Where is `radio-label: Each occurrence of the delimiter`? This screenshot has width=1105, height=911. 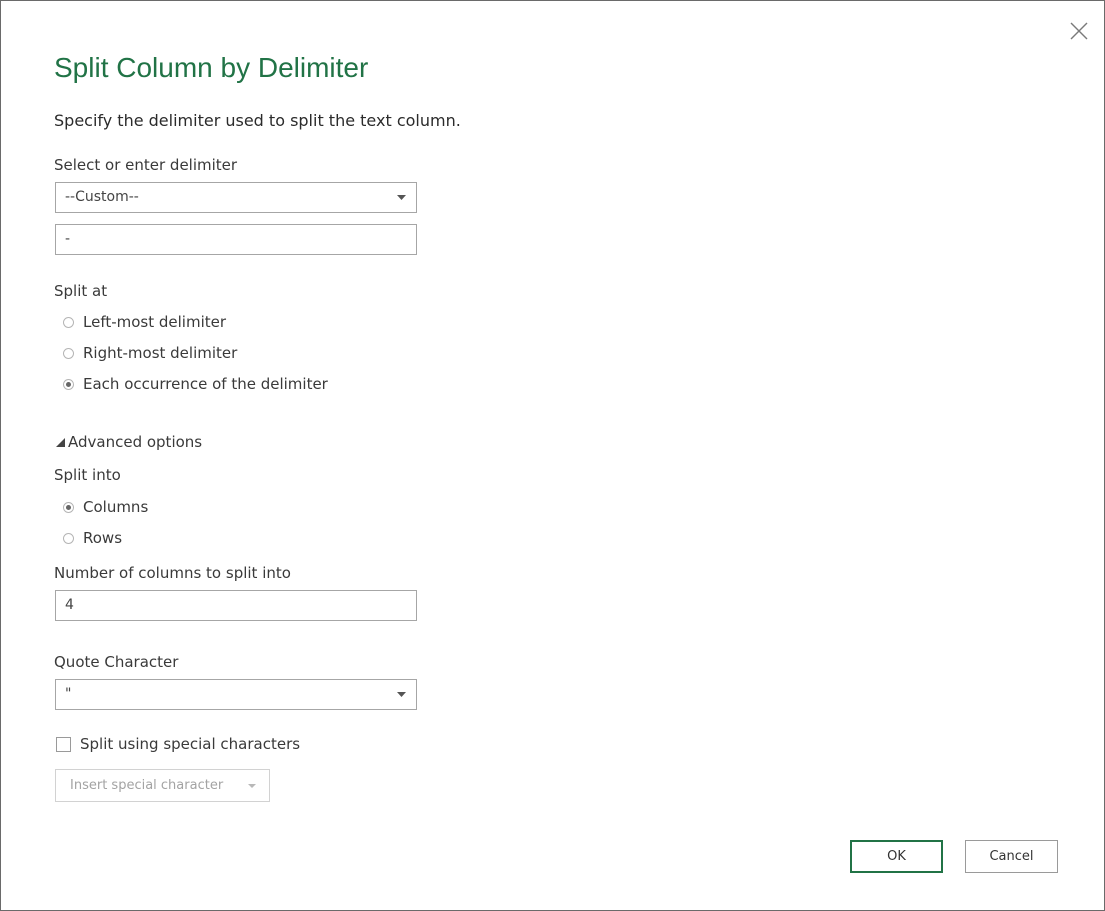 radio-label: Each occurrence of the delimiter is located at coordinates (205, 384).